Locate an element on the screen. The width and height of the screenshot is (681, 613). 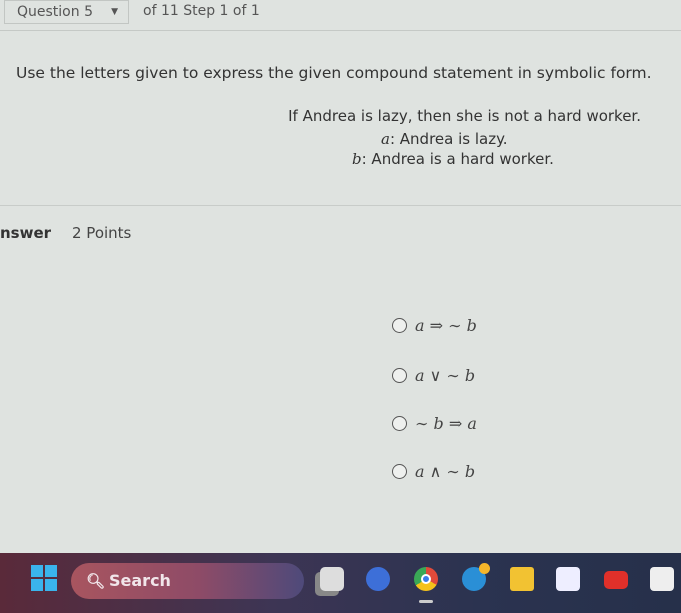
task-view-icon is located at coordinates (332, 579).